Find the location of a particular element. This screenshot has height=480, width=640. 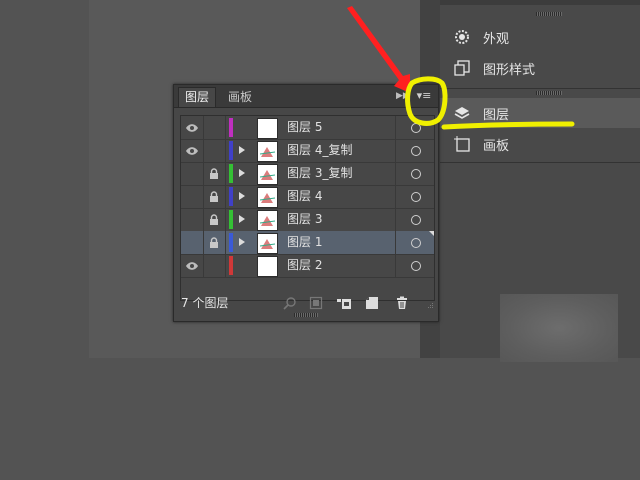

layer-row: 图层 3 is located at coordinates (307, 220).